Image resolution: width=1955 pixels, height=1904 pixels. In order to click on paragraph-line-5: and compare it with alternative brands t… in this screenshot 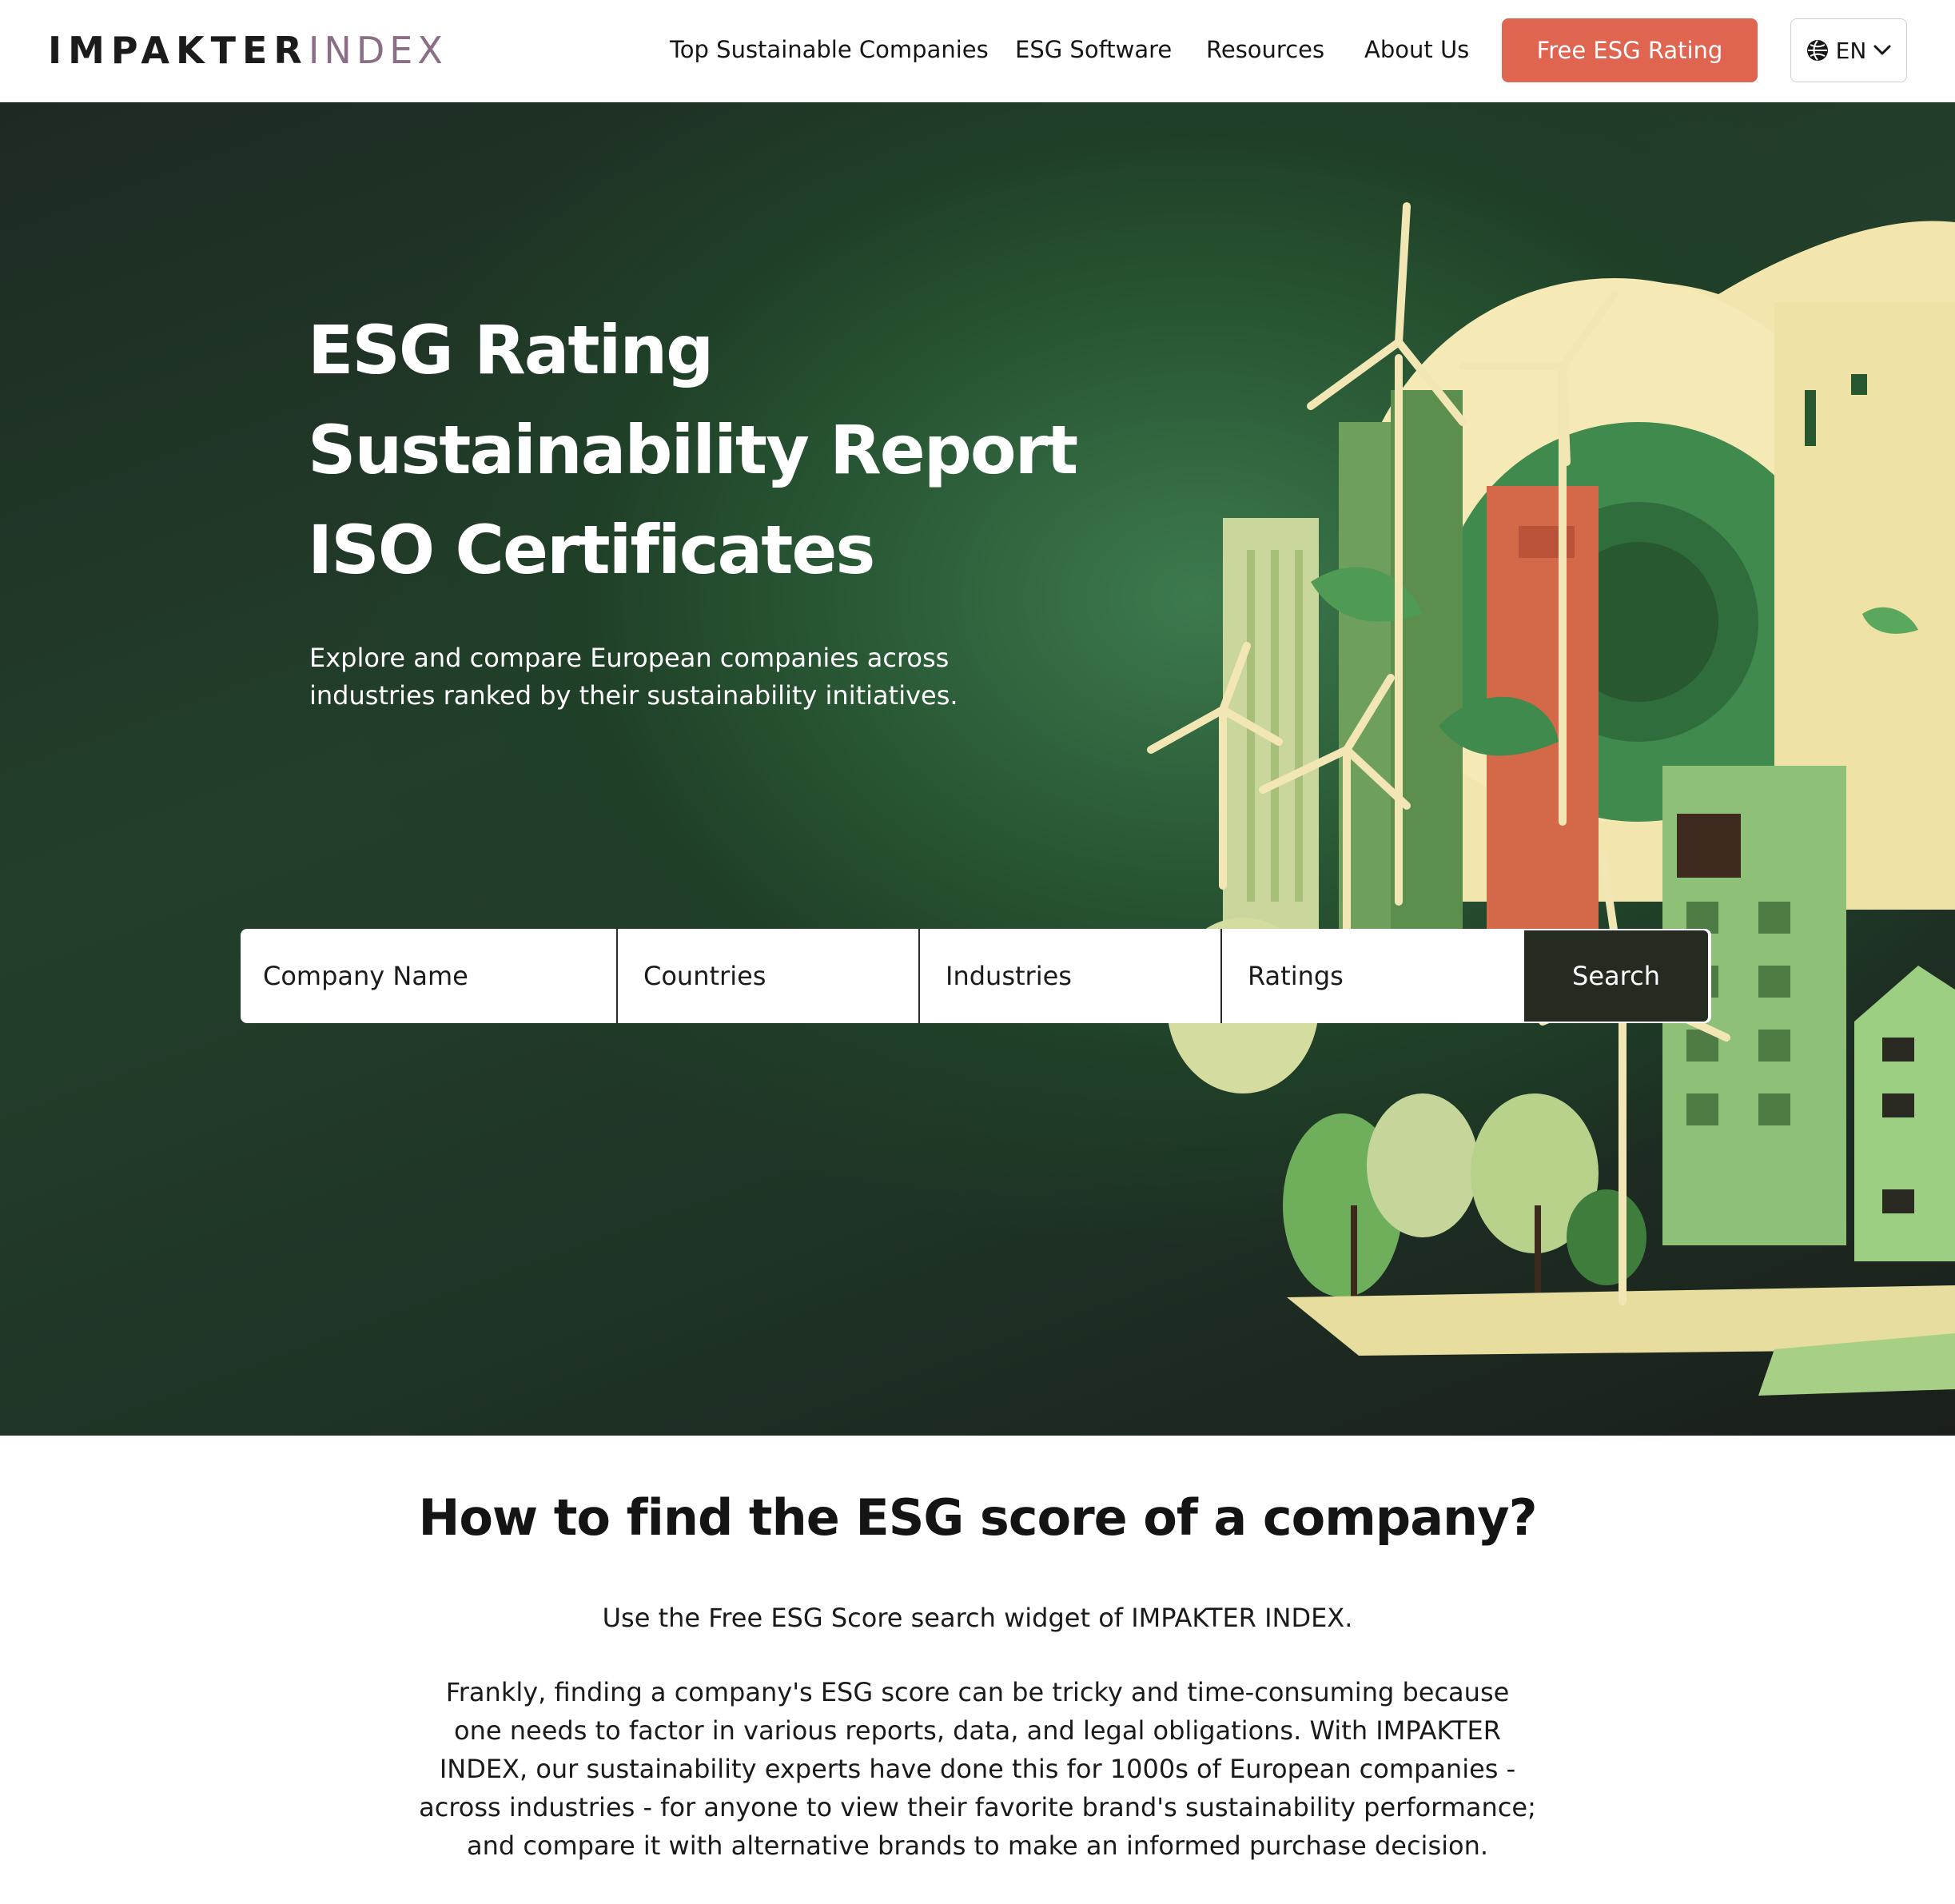, I will do `click(977, 1845)`.